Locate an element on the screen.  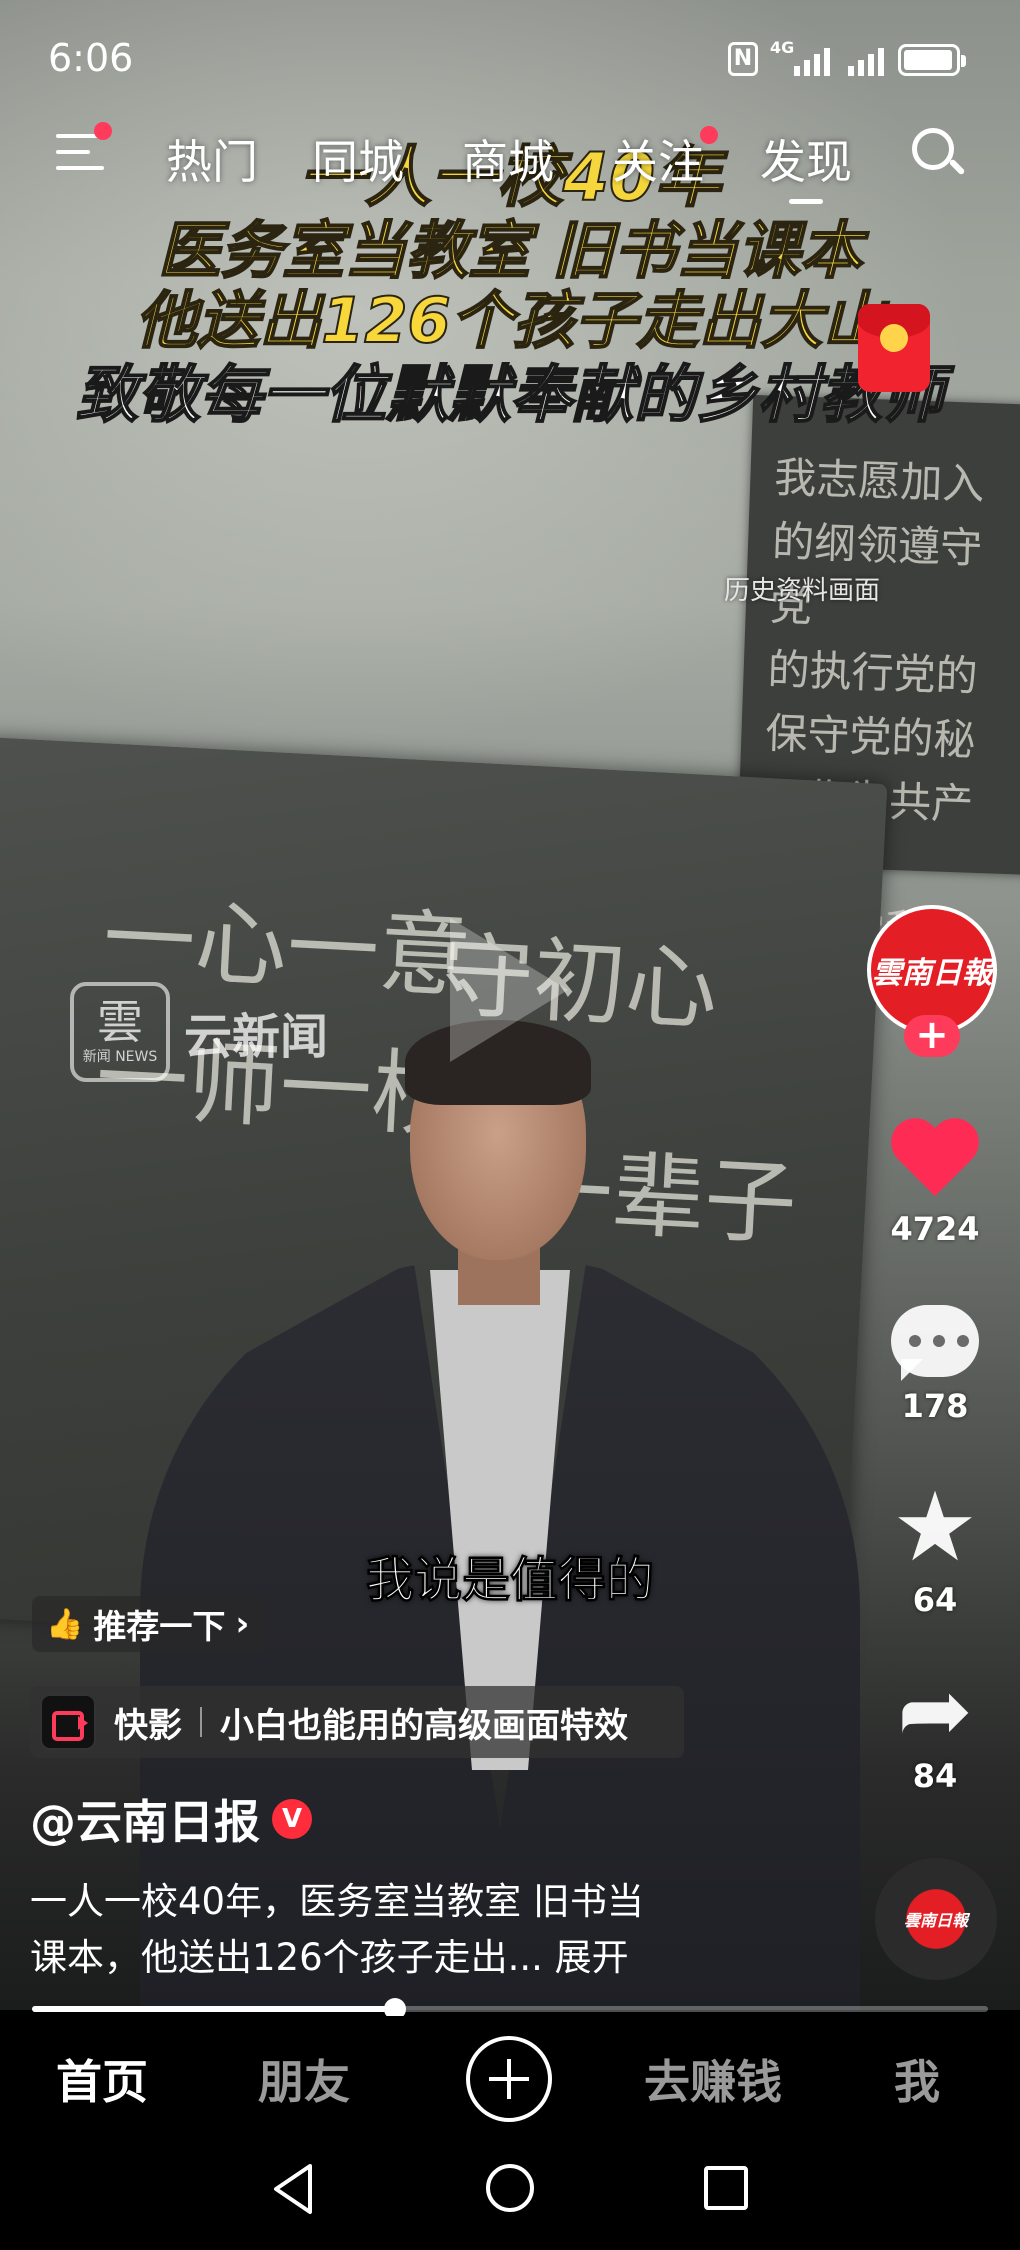
music-disc: 雲南日報 is located at coordinates (936, 1919).